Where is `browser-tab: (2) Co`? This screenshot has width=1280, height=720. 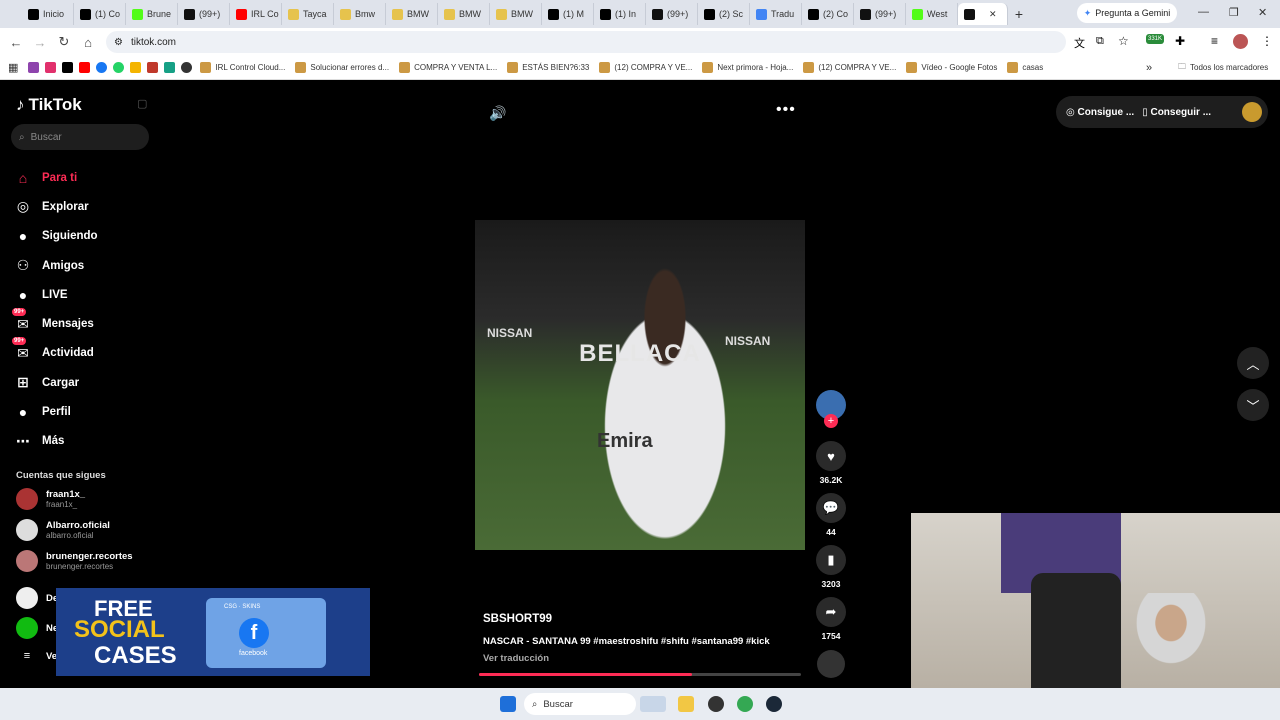 browser-tab: (2) Co is located at coordinates (828, 14).